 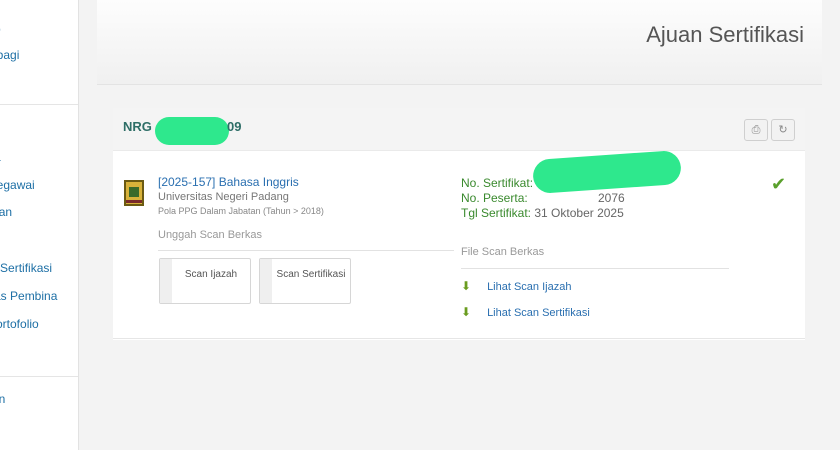 I want to click on checkmark-icon: ✔, so click(x=779, y=184).